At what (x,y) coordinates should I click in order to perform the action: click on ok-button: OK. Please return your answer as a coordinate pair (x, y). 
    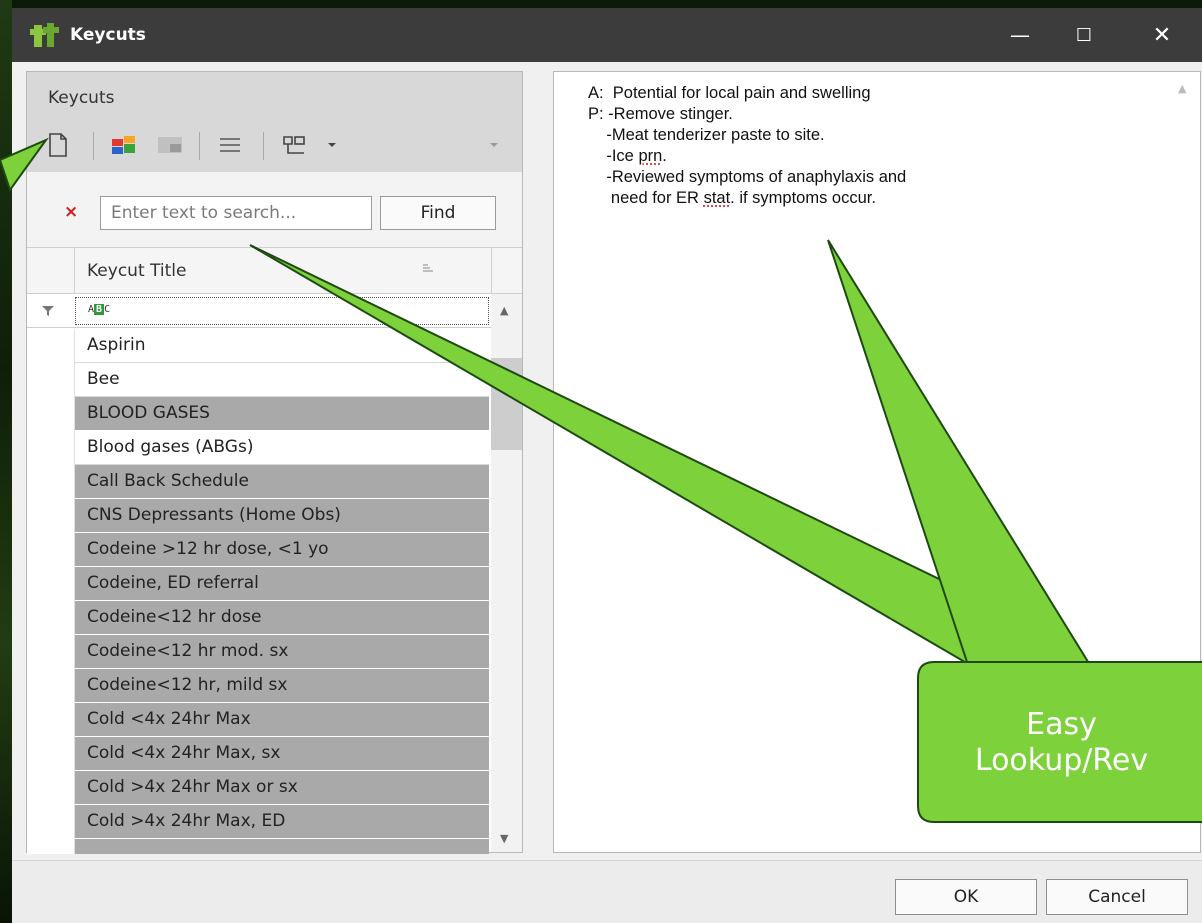
    Looking at the image, I should click on (966, 897).